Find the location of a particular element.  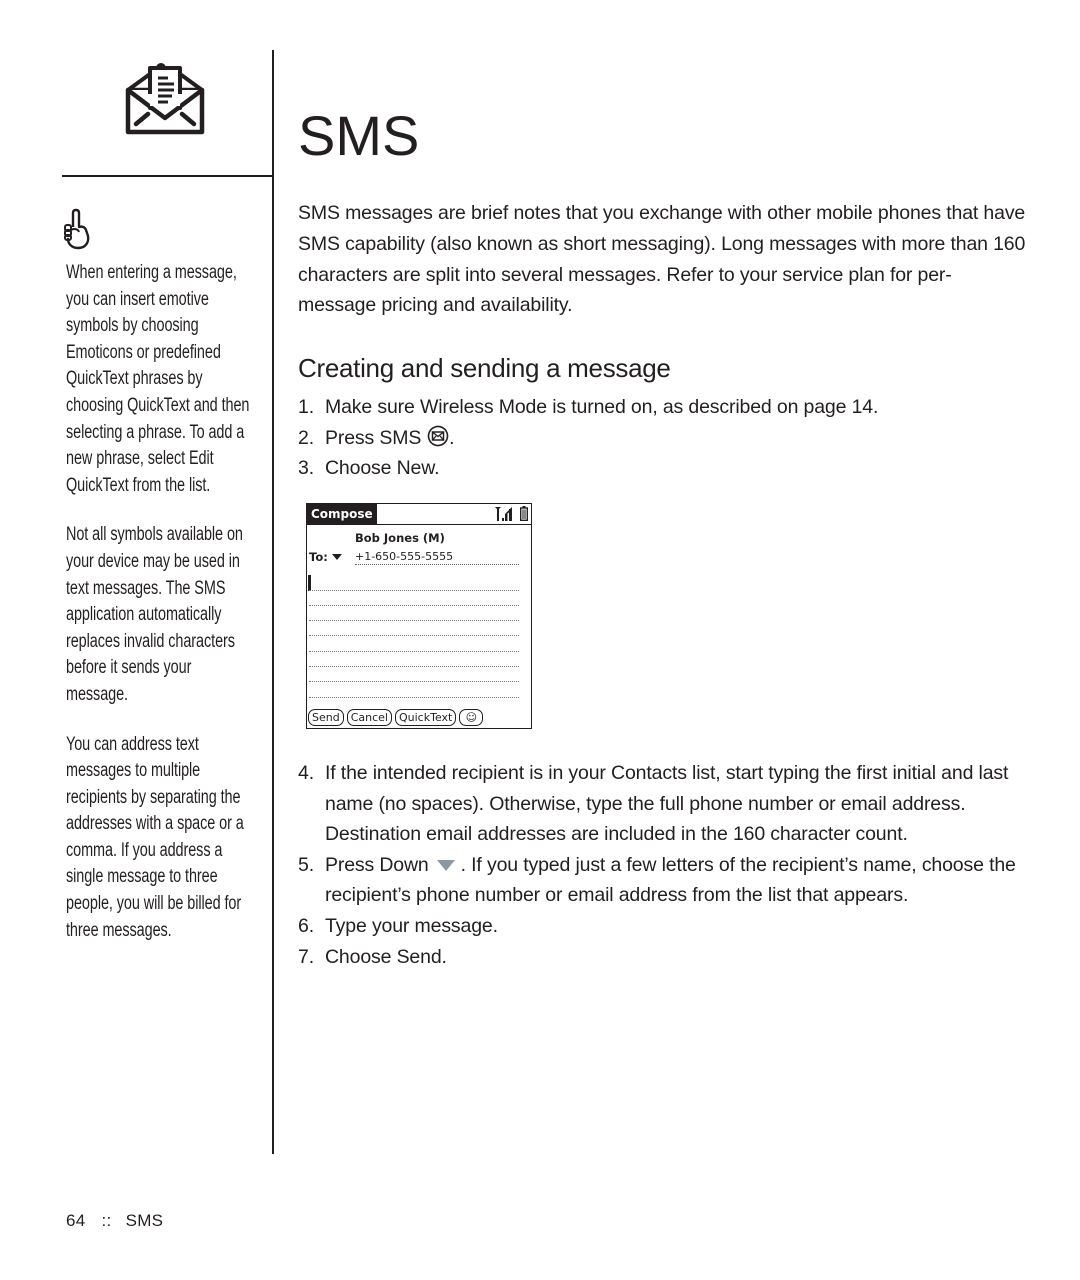

step-item: 3. Choose New. is located at coordinates (663, 468).